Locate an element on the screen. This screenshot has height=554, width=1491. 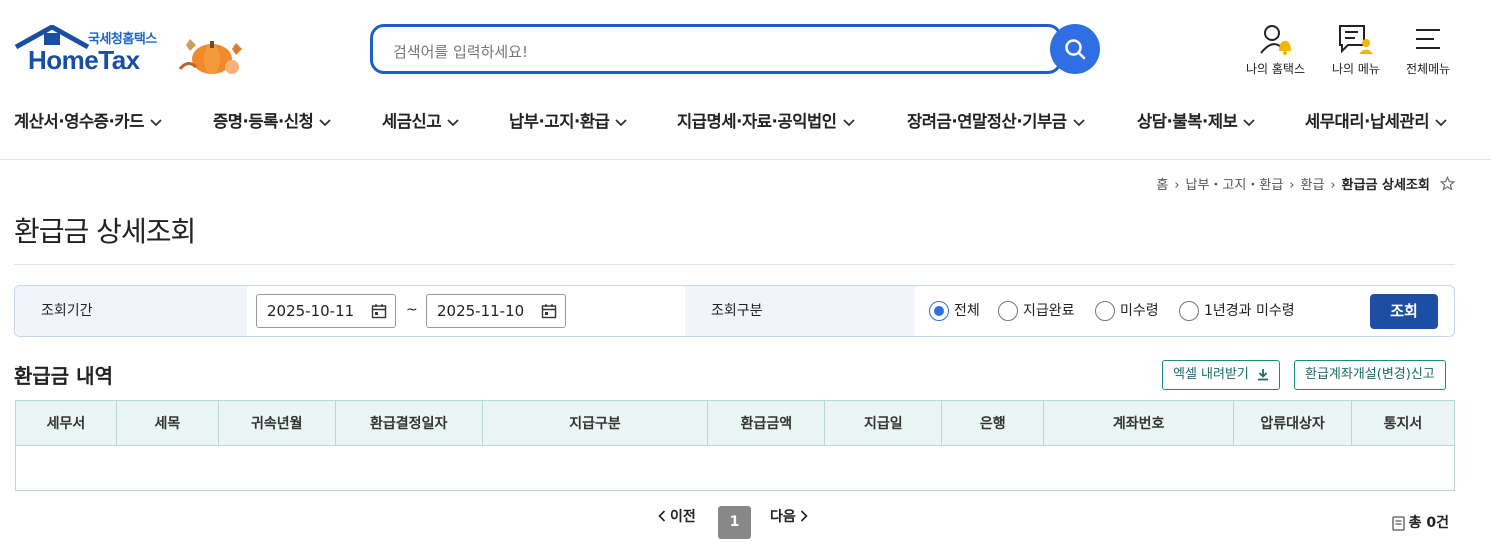
gnb-item-label: 세무대리·납세관리 is located at coordinates (1367, 121).